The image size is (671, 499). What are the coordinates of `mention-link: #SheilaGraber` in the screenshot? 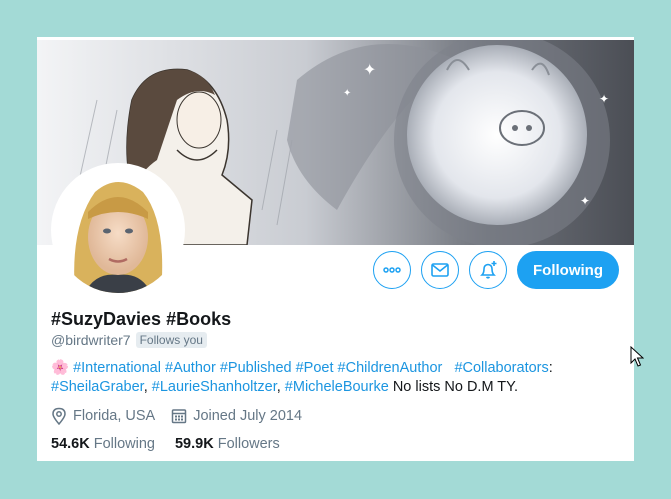 It's located at (97, 387).